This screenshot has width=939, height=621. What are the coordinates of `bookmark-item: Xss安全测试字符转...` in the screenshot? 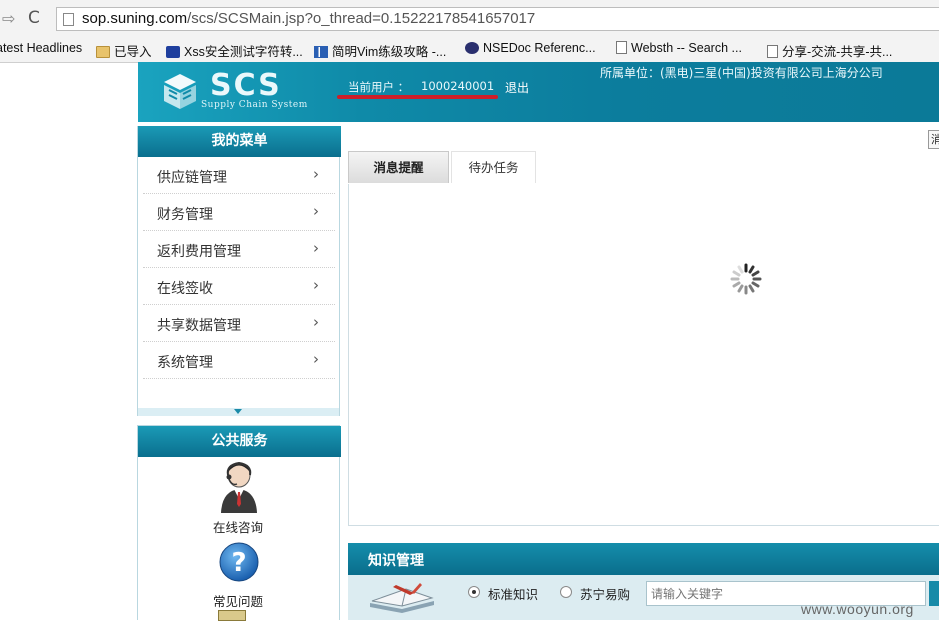 It's located at (234, 50).